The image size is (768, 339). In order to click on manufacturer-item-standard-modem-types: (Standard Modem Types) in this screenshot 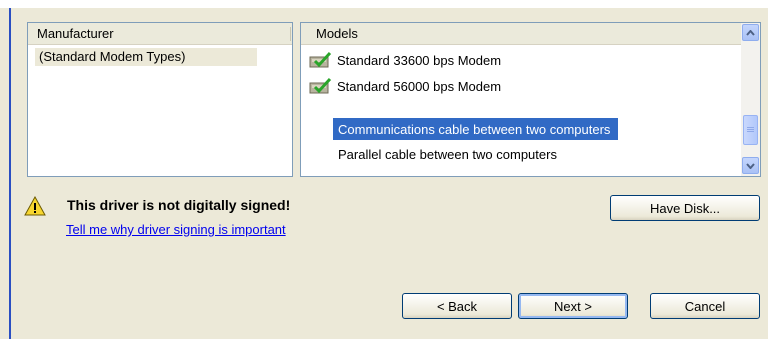, I will do `click(146, 57)`.